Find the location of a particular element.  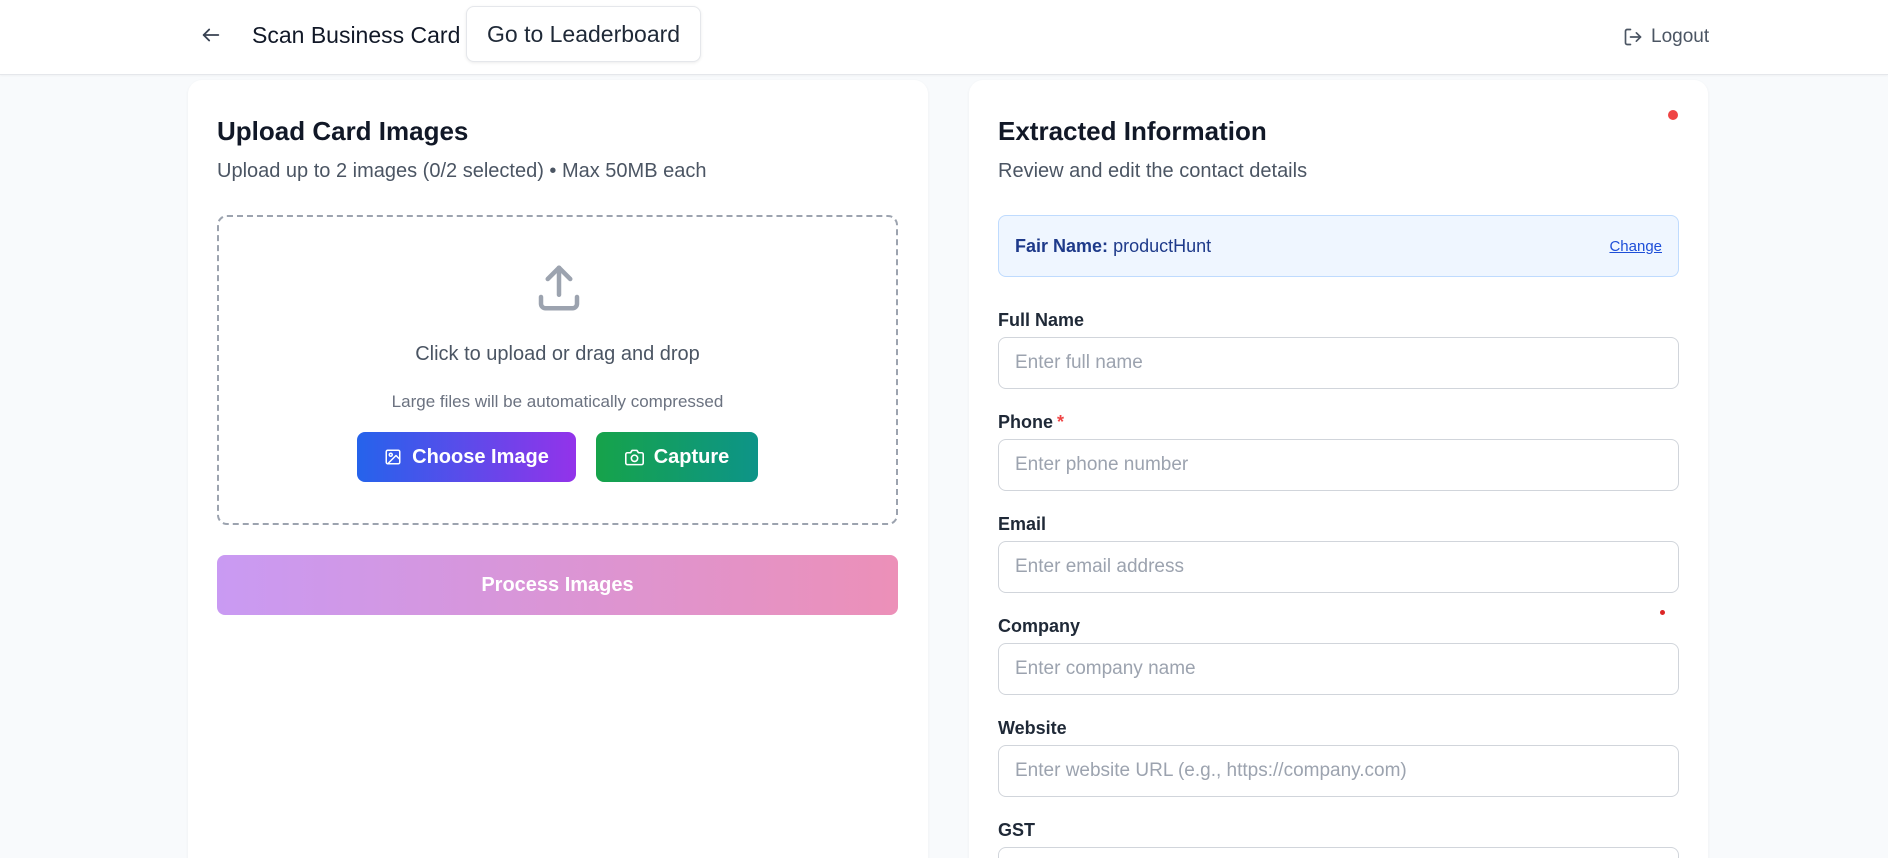

page-title: Scan Business Card is located at coordinates (356, 35).